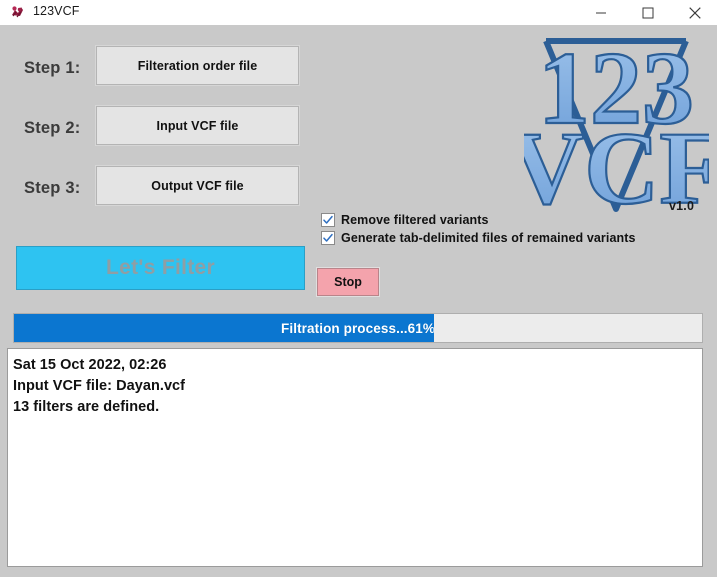 This screenshot has height=577, width=717. Describe the element at coordinates (197, 125) in the screenshot. I see `input-vcf-file-button: Input VCF file` at that location.